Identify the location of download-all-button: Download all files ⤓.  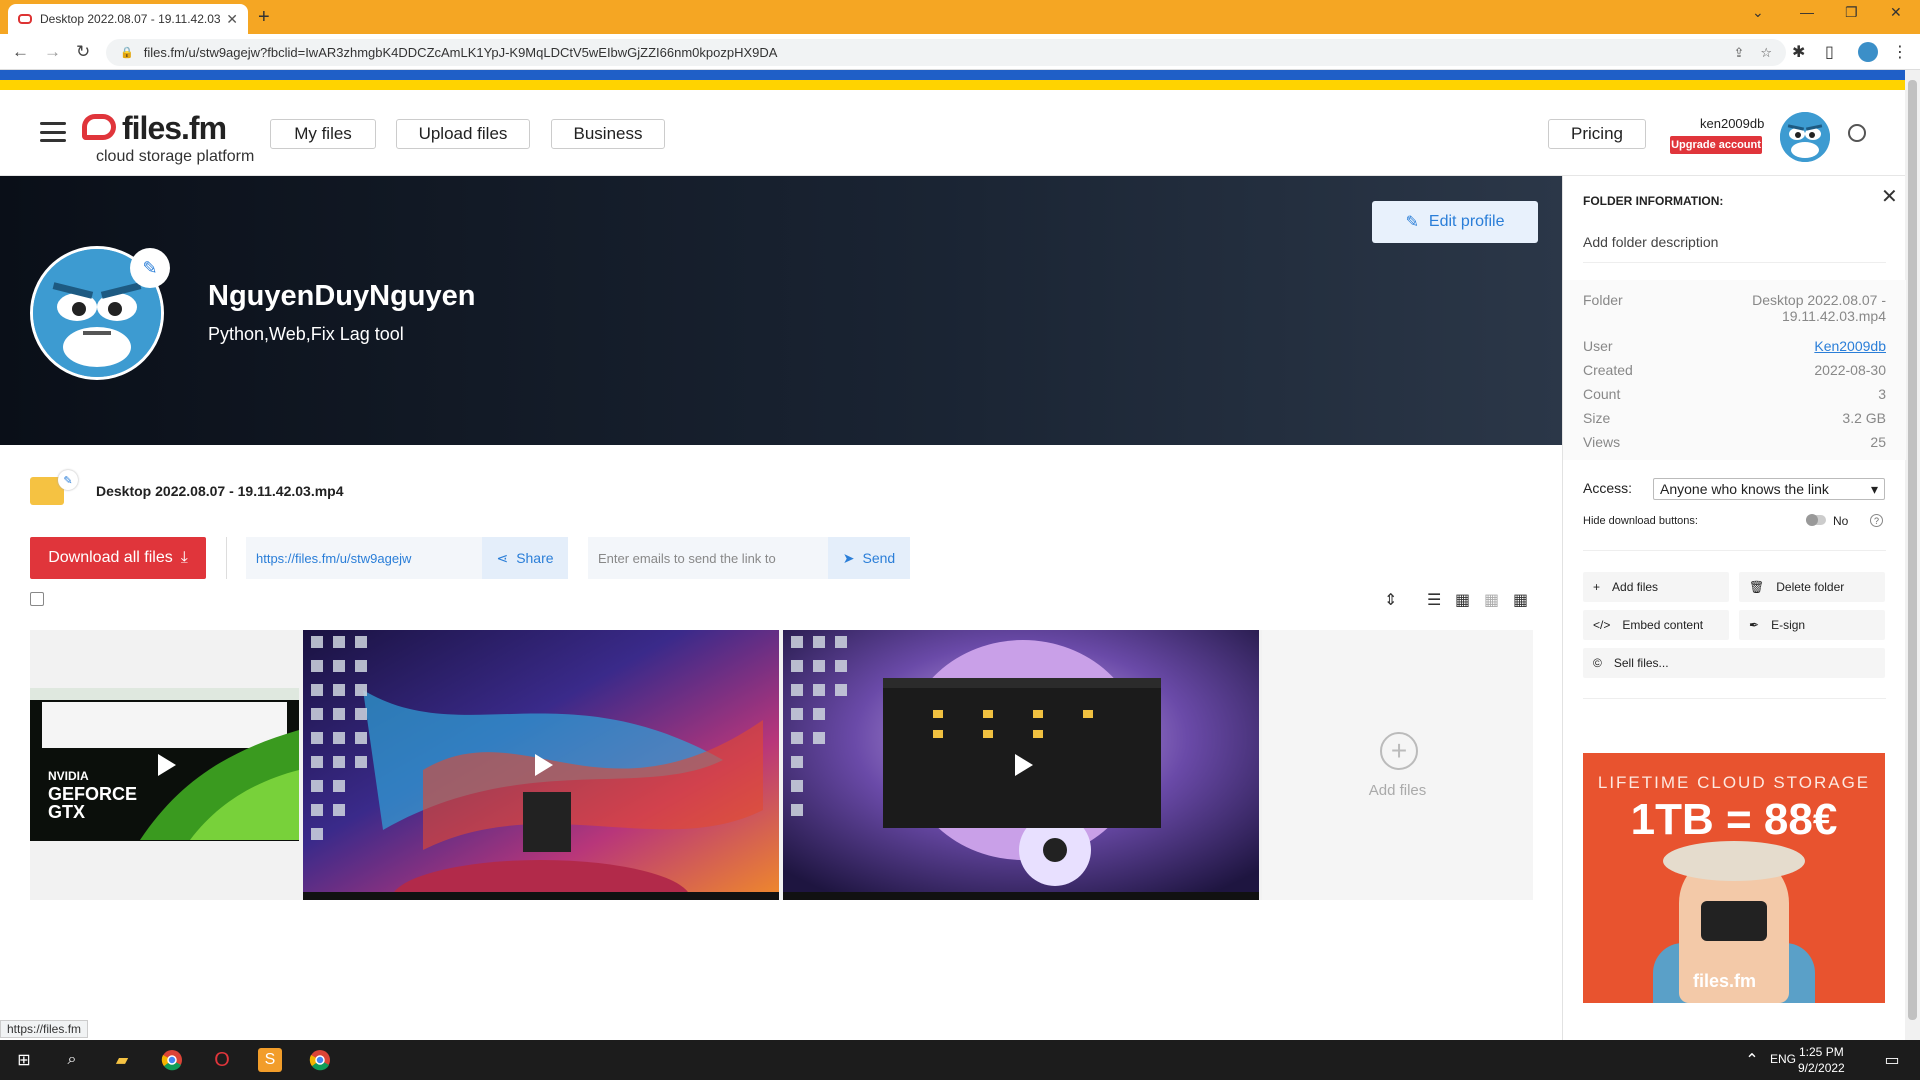
(118, 558).